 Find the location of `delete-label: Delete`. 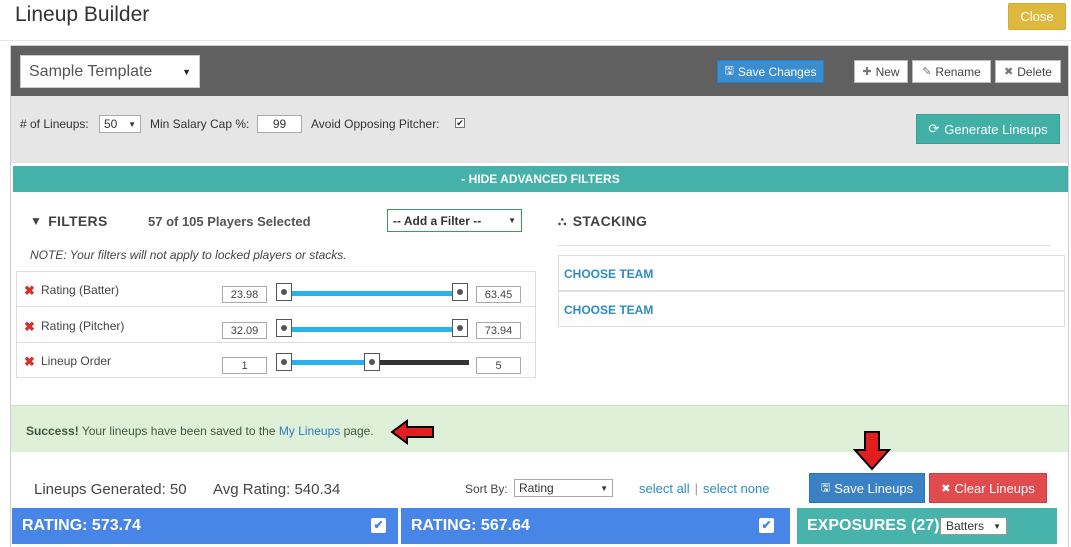

delete-label: Delete is located at coordinates (1034, 71).